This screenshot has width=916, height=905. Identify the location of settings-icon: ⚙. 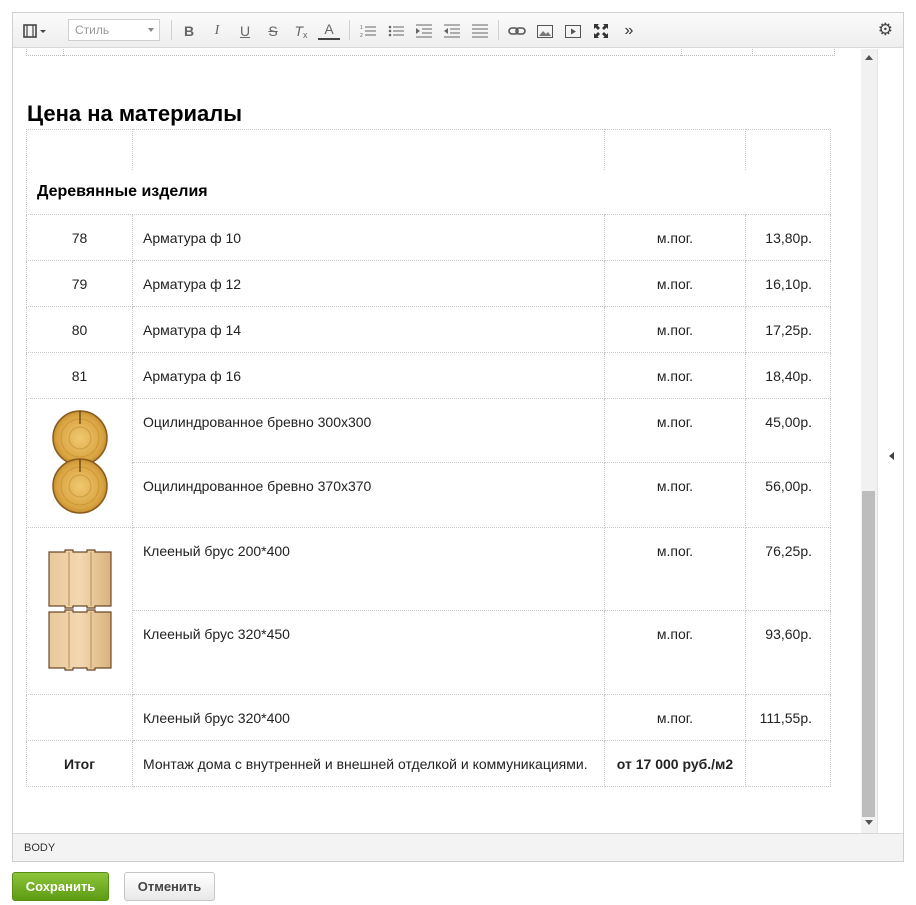
(885, 30).